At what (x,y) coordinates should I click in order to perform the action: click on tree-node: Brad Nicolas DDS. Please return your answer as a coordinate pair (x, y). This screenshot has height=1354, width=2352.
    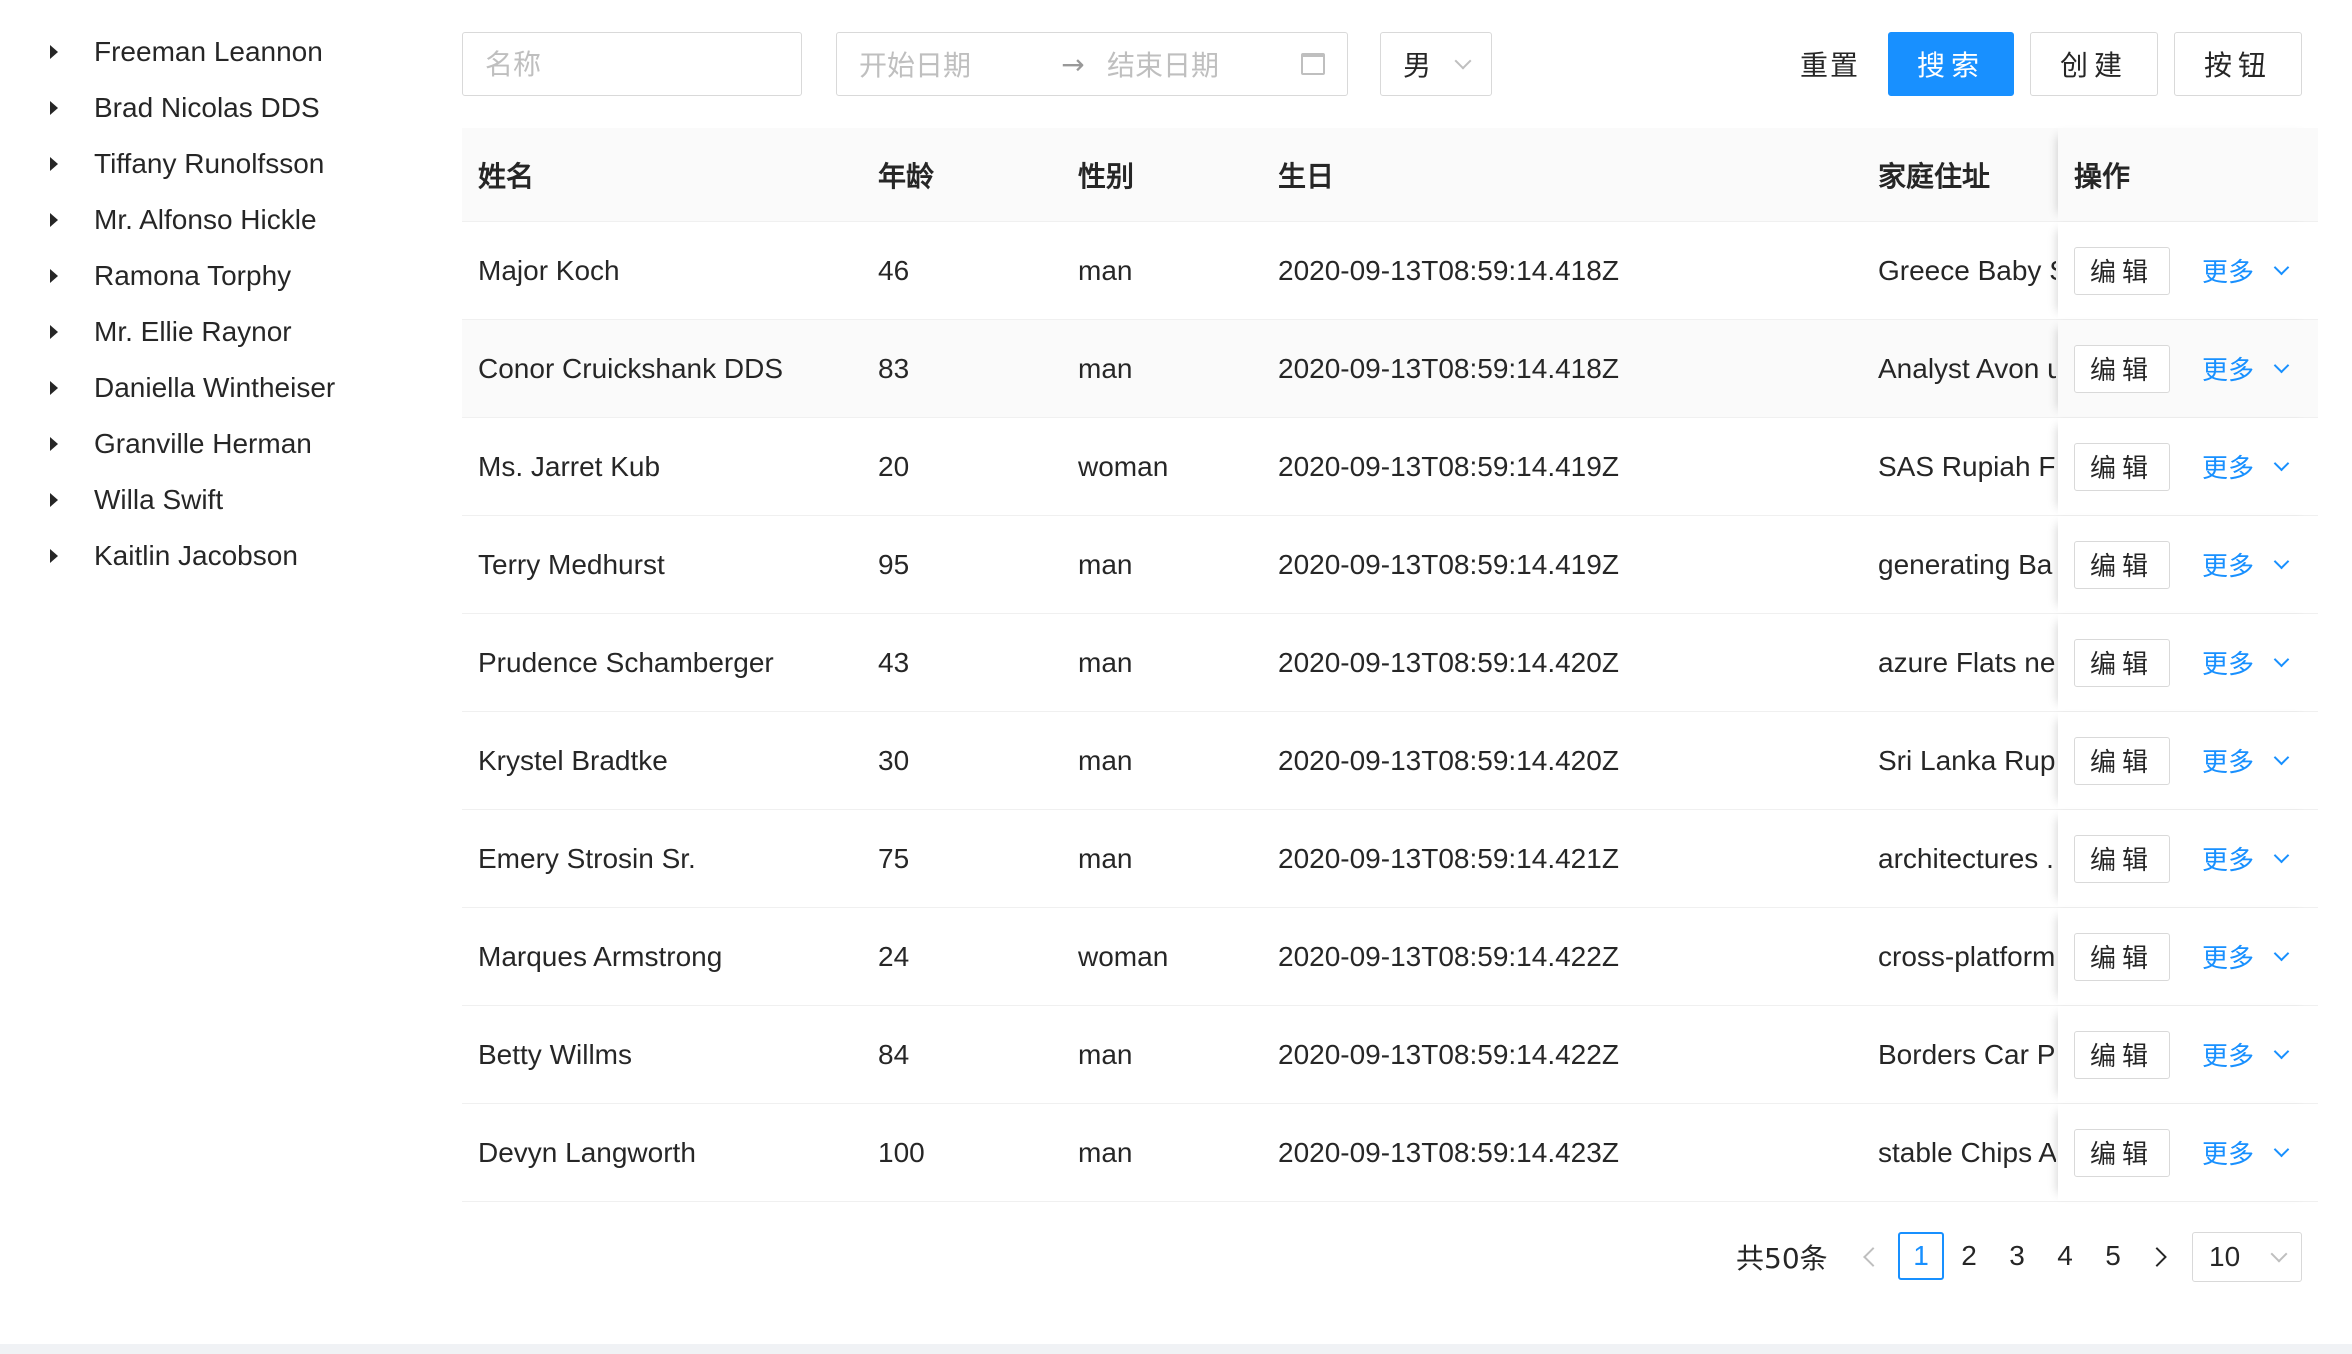
    Looking at the image, I should click on (226, 108).